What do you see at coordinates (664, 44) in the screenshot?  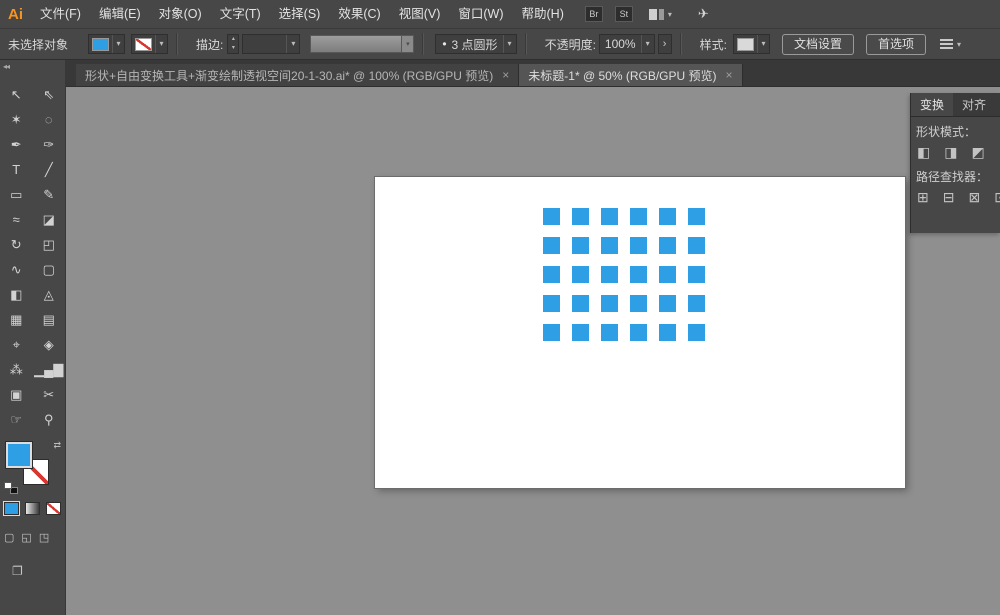 I see `opacity-expand-button: ›` at bounding box center [664, 44].